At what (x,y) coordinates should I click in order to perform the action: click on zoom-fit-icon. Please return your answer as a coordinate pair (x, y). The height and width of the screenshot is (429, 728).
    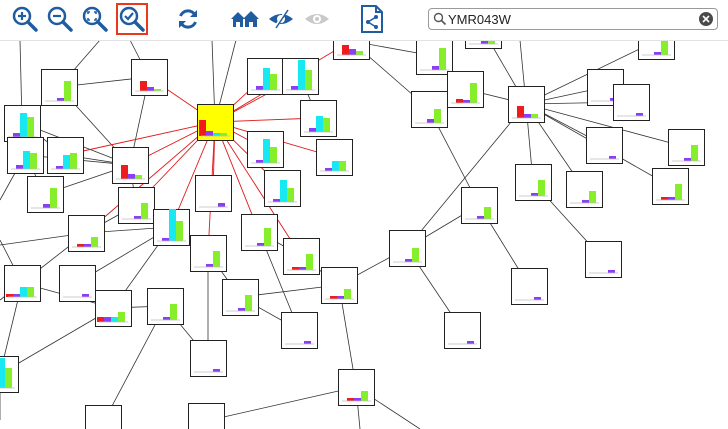
    Looking at the image, I should click on (95, 19).